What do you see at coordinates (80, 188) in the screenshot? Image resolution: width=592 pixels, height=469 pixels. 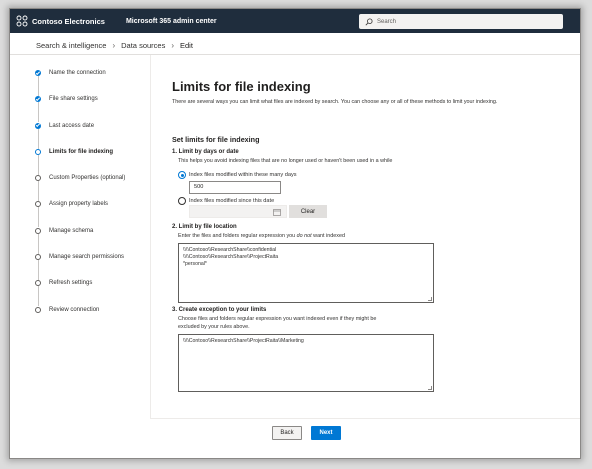 I see `step-custom-properties: Custom Properties (optional)` at bounding box center [80, 188].